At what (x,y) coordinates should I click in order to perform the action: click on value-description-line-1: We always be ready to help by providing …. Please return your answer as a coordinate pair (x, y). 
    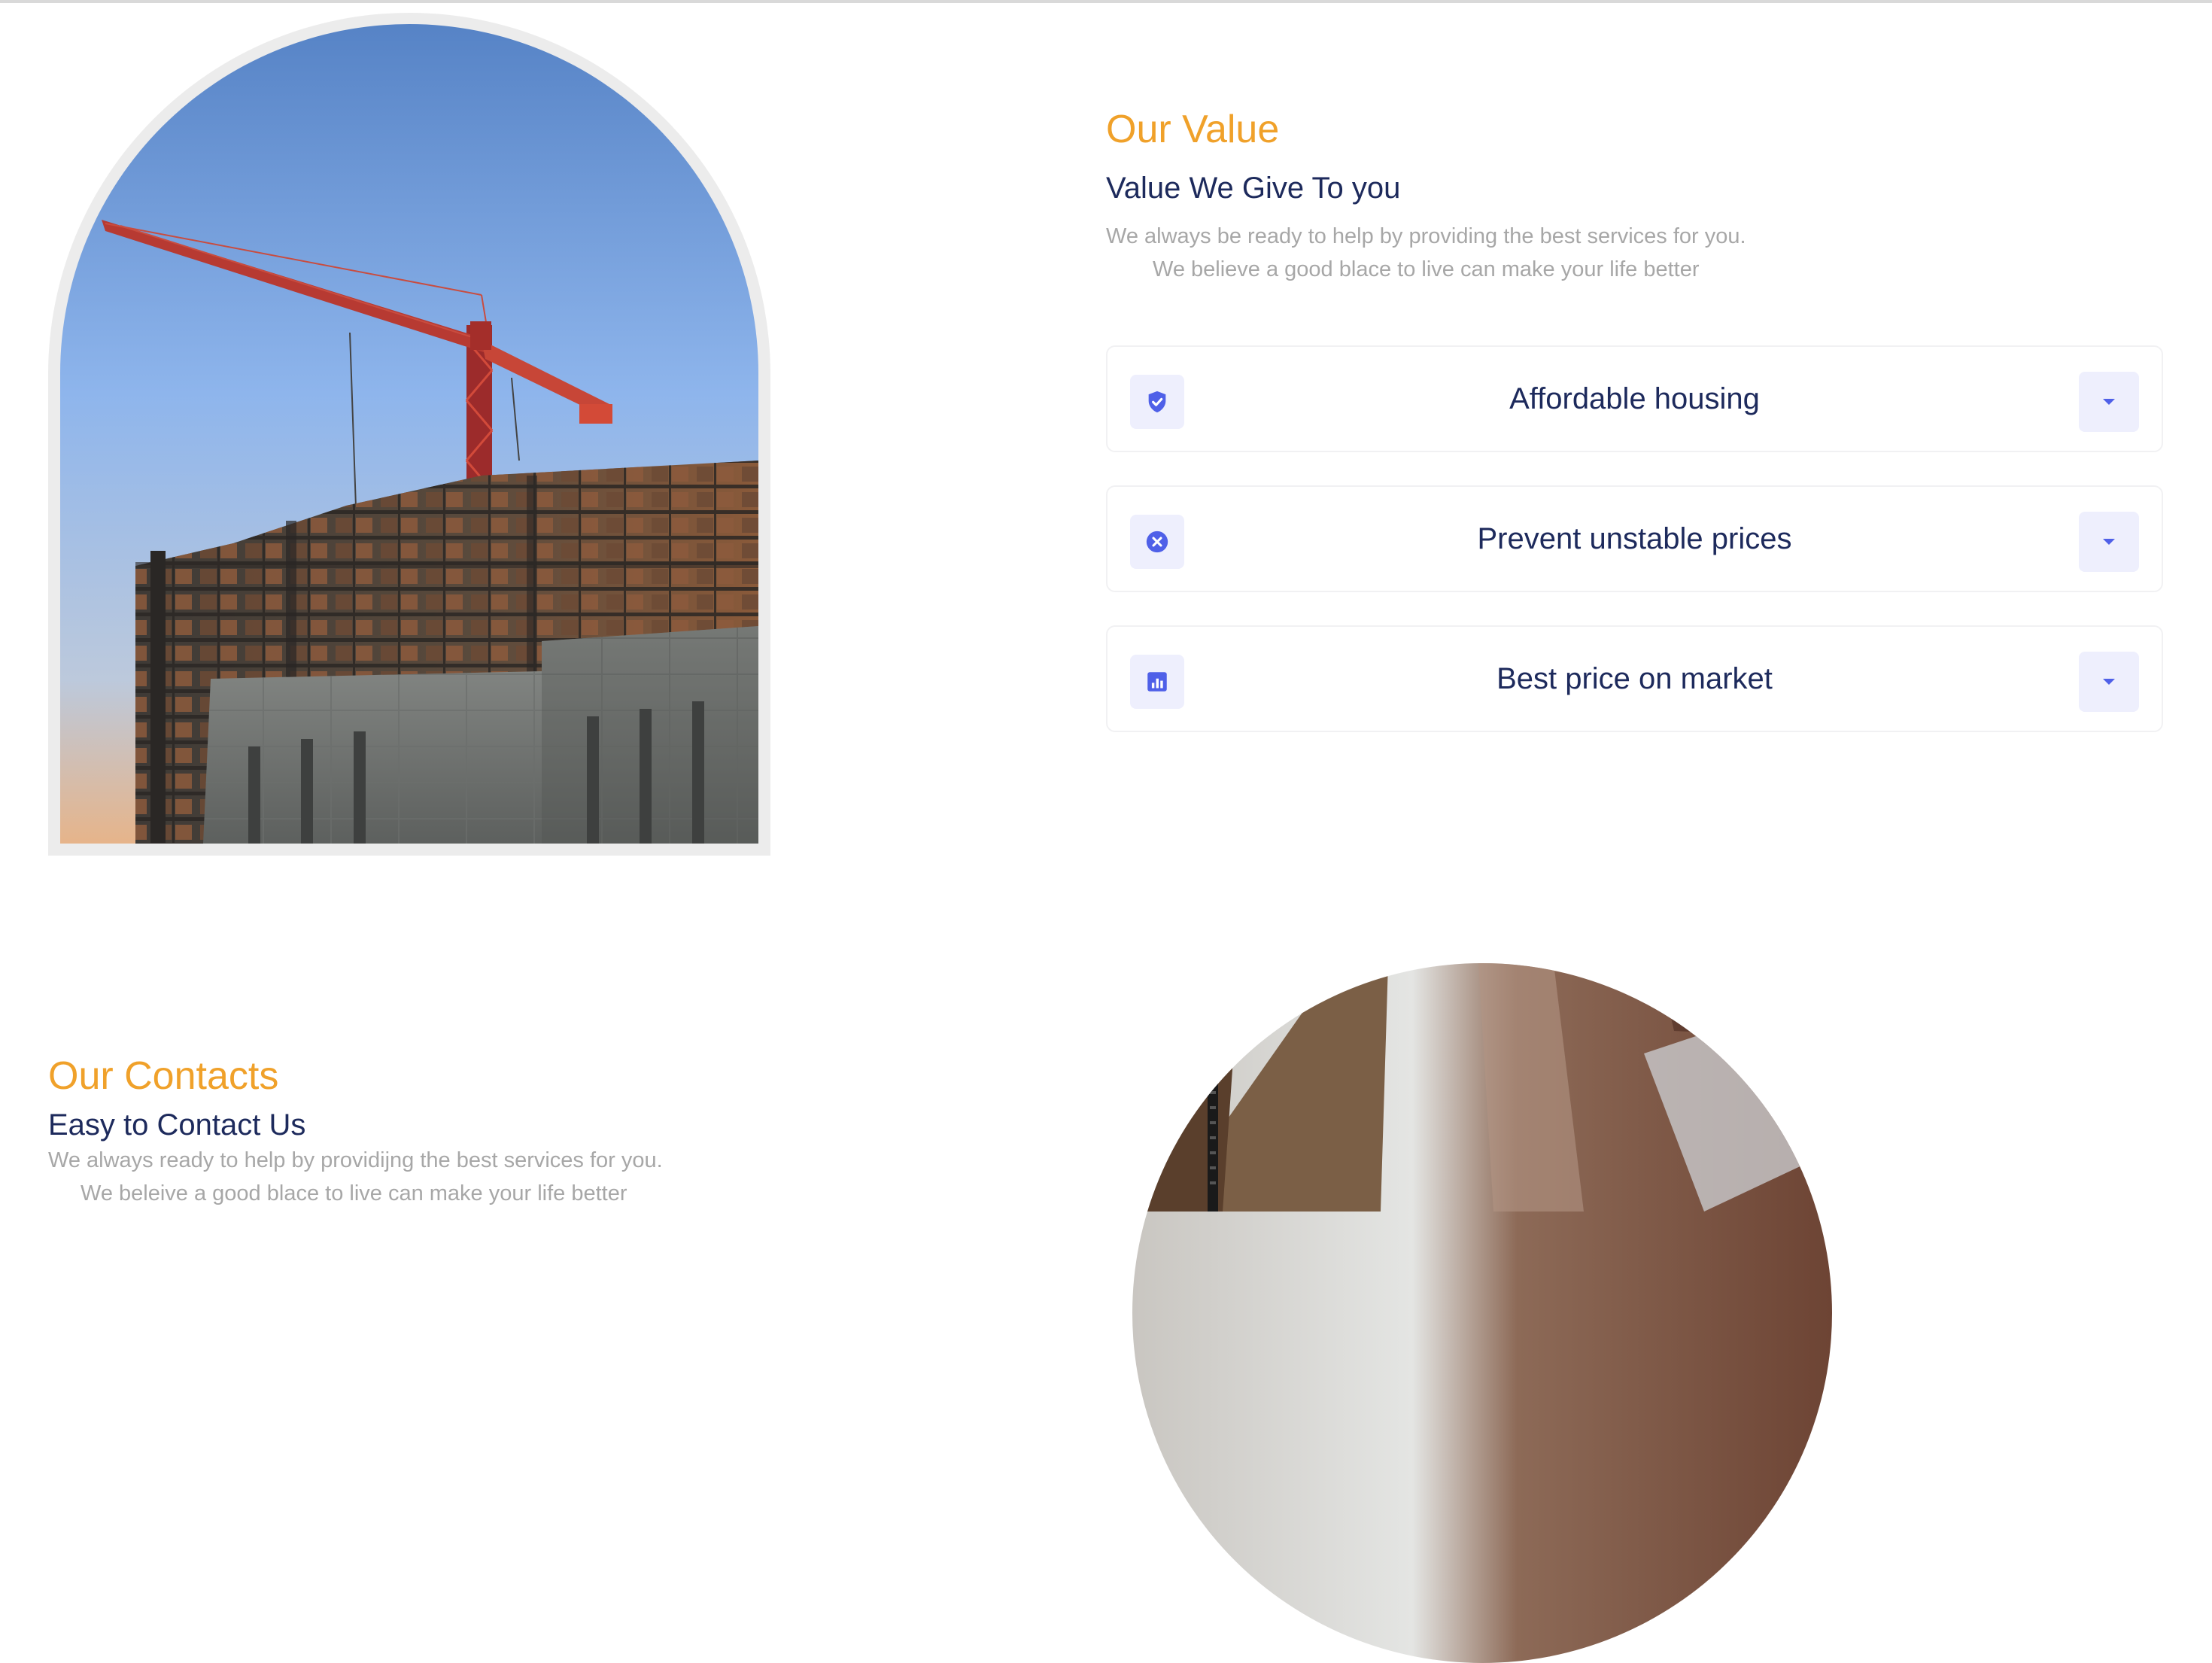
    Looking at the image, I should click on (1426, 236).